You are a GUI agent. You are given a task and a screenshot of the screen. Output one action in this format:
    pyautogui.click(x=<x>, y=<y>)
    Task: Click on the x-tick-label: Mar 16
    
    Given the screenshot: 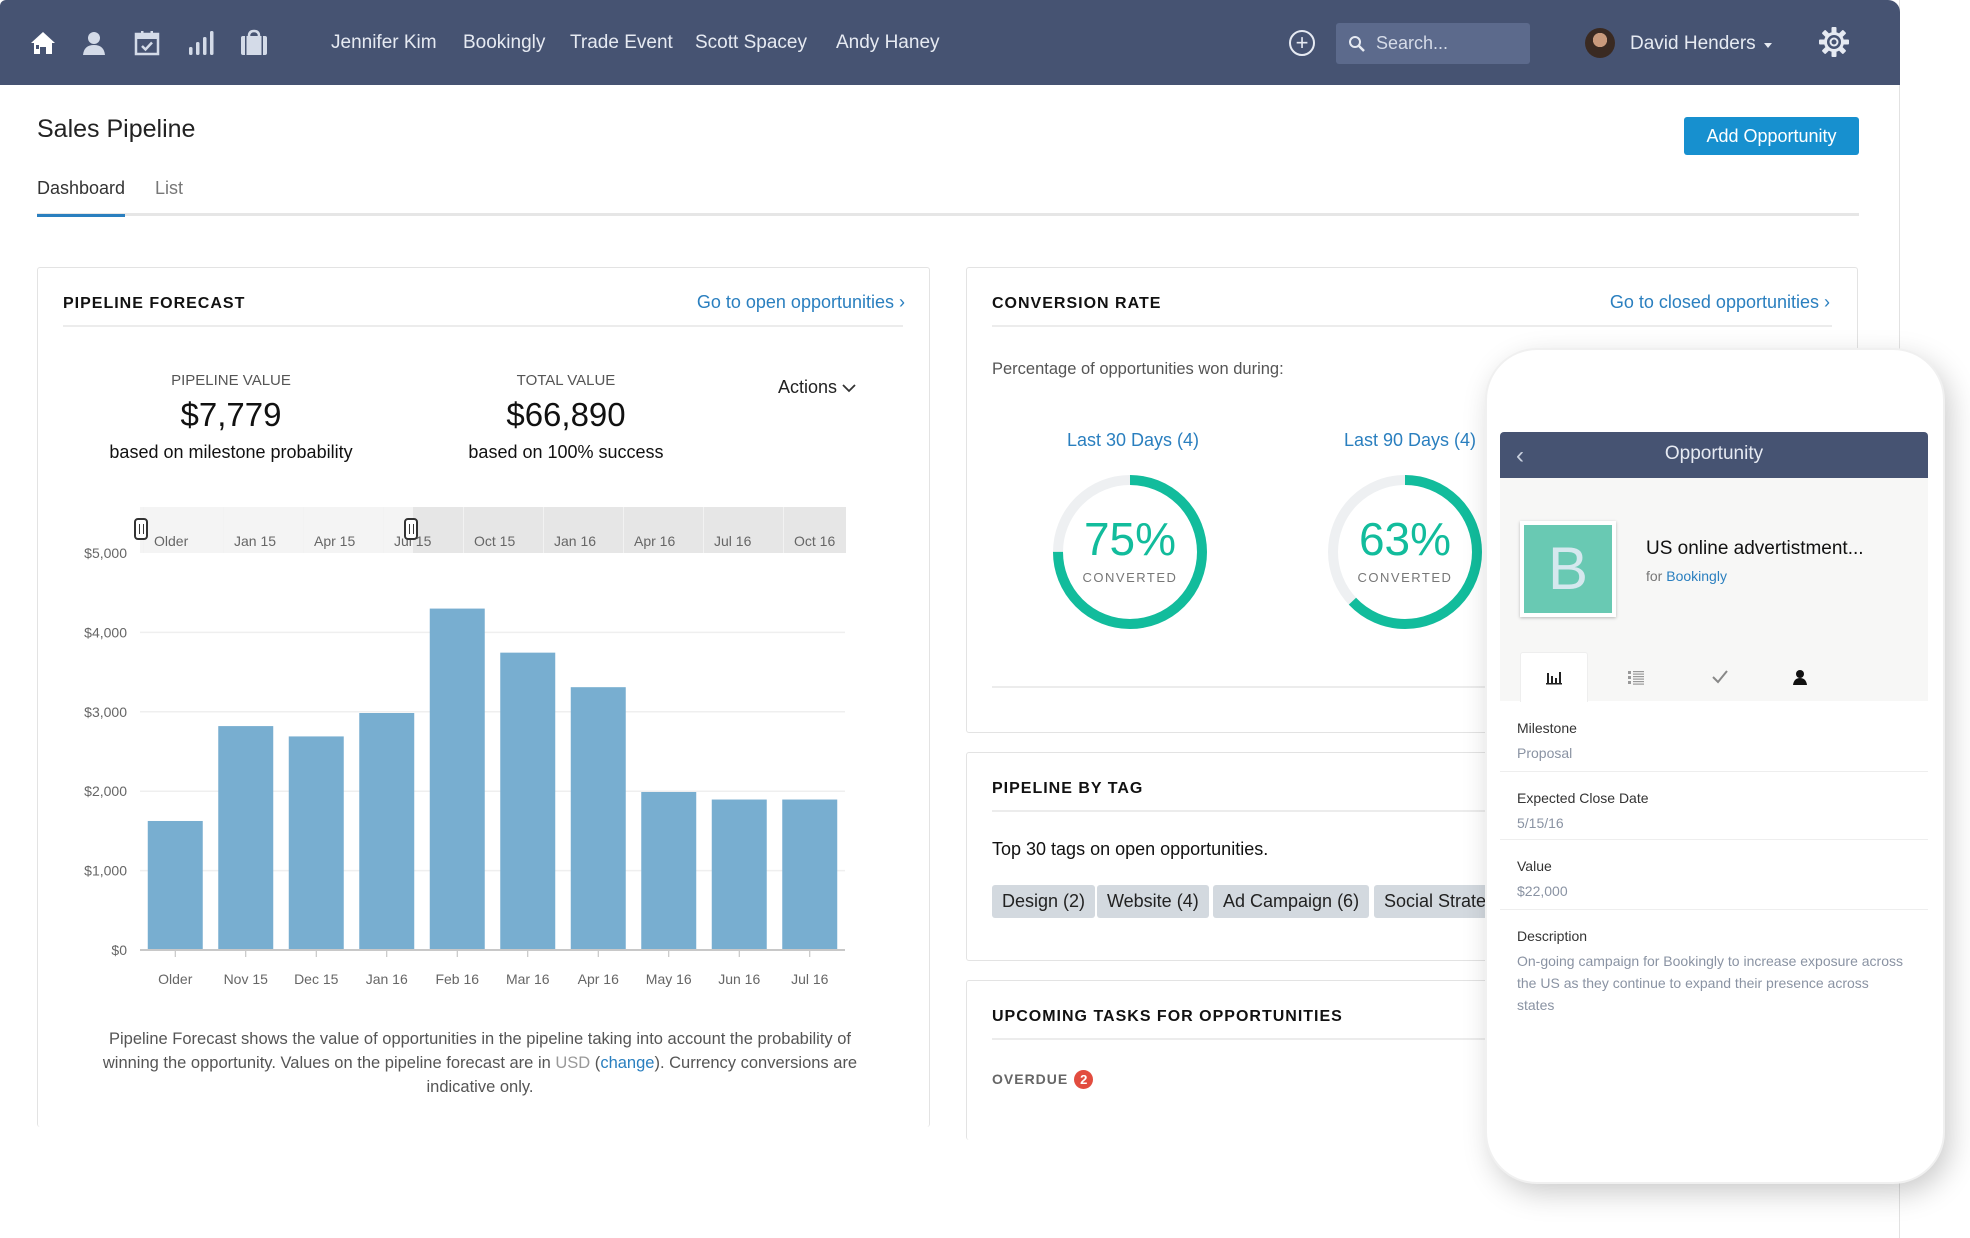 What is the action you would take?
    pyautogui.click(x=528, y=979)
    